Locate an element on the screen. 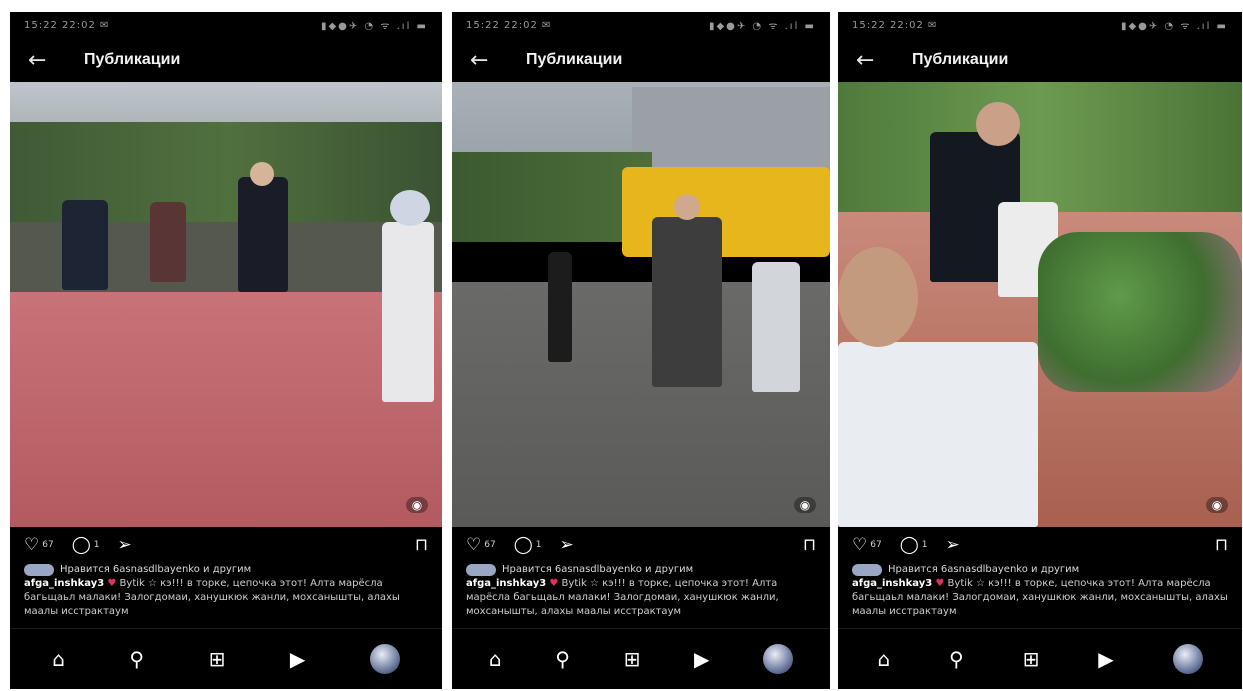 This screenshot has height=691, width=1243. scene-child-white is located at coordinates (408, 312).